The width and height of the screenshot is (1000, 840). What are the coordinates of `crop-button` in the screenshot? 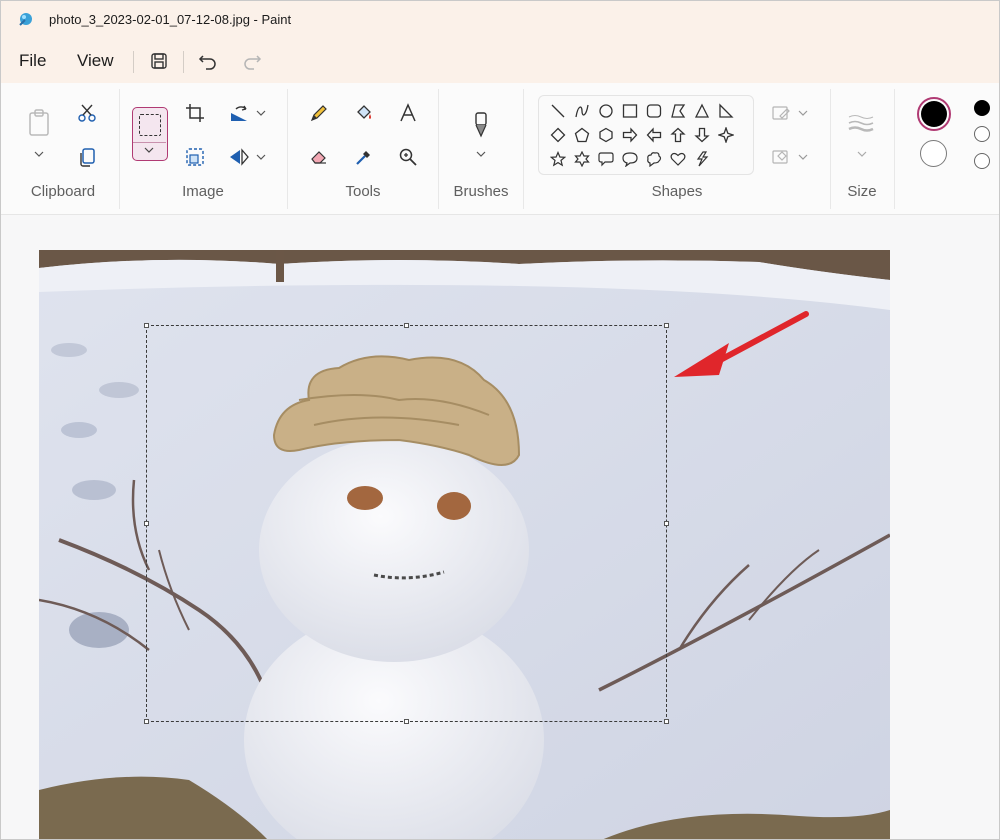 It's located at (195, 113).